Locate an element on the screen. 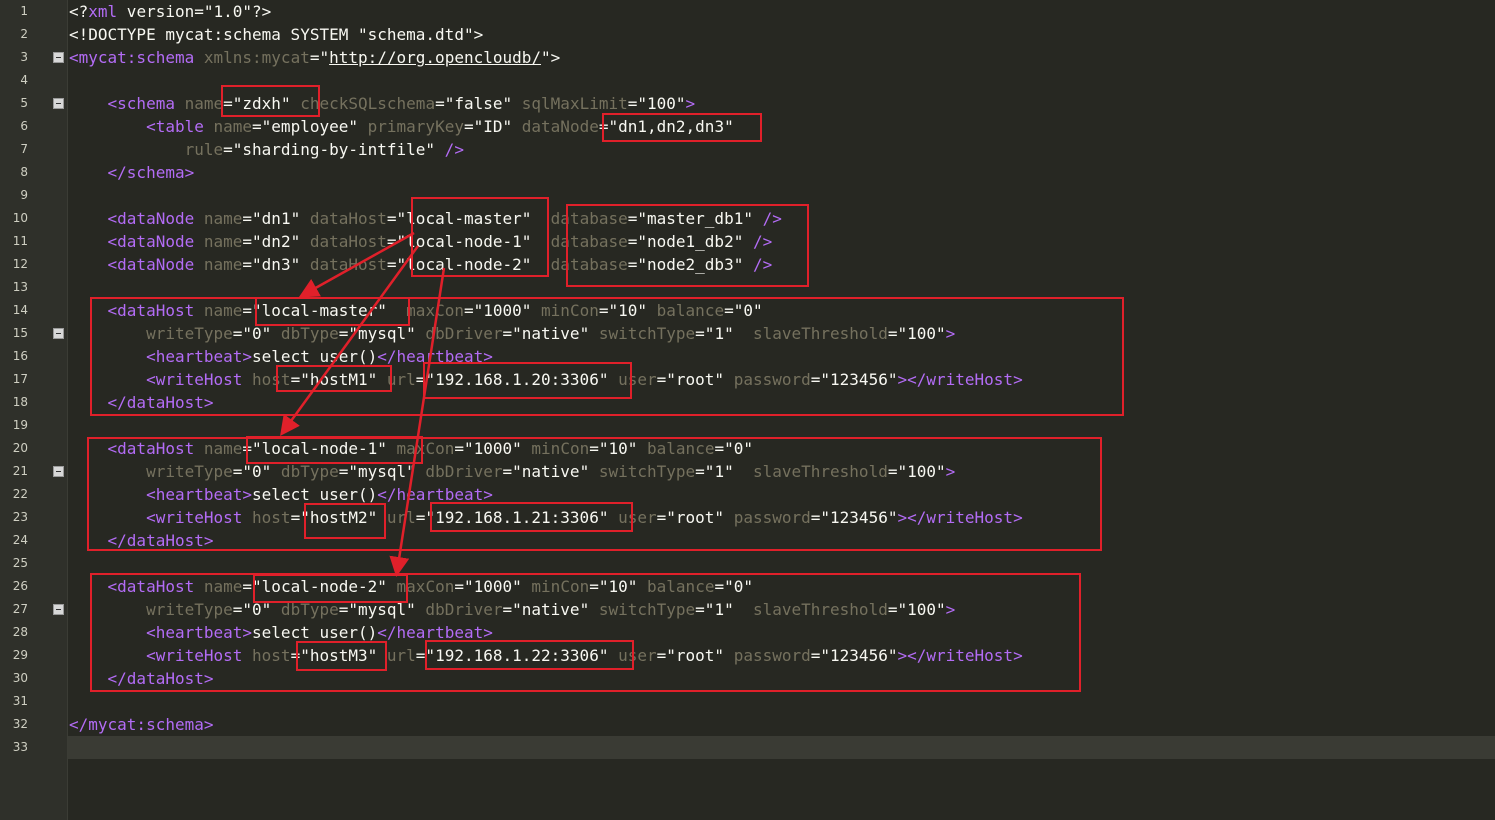 This screenshot has height=820, width=1495. line-number: 14 is located at coordinates (20, 310).